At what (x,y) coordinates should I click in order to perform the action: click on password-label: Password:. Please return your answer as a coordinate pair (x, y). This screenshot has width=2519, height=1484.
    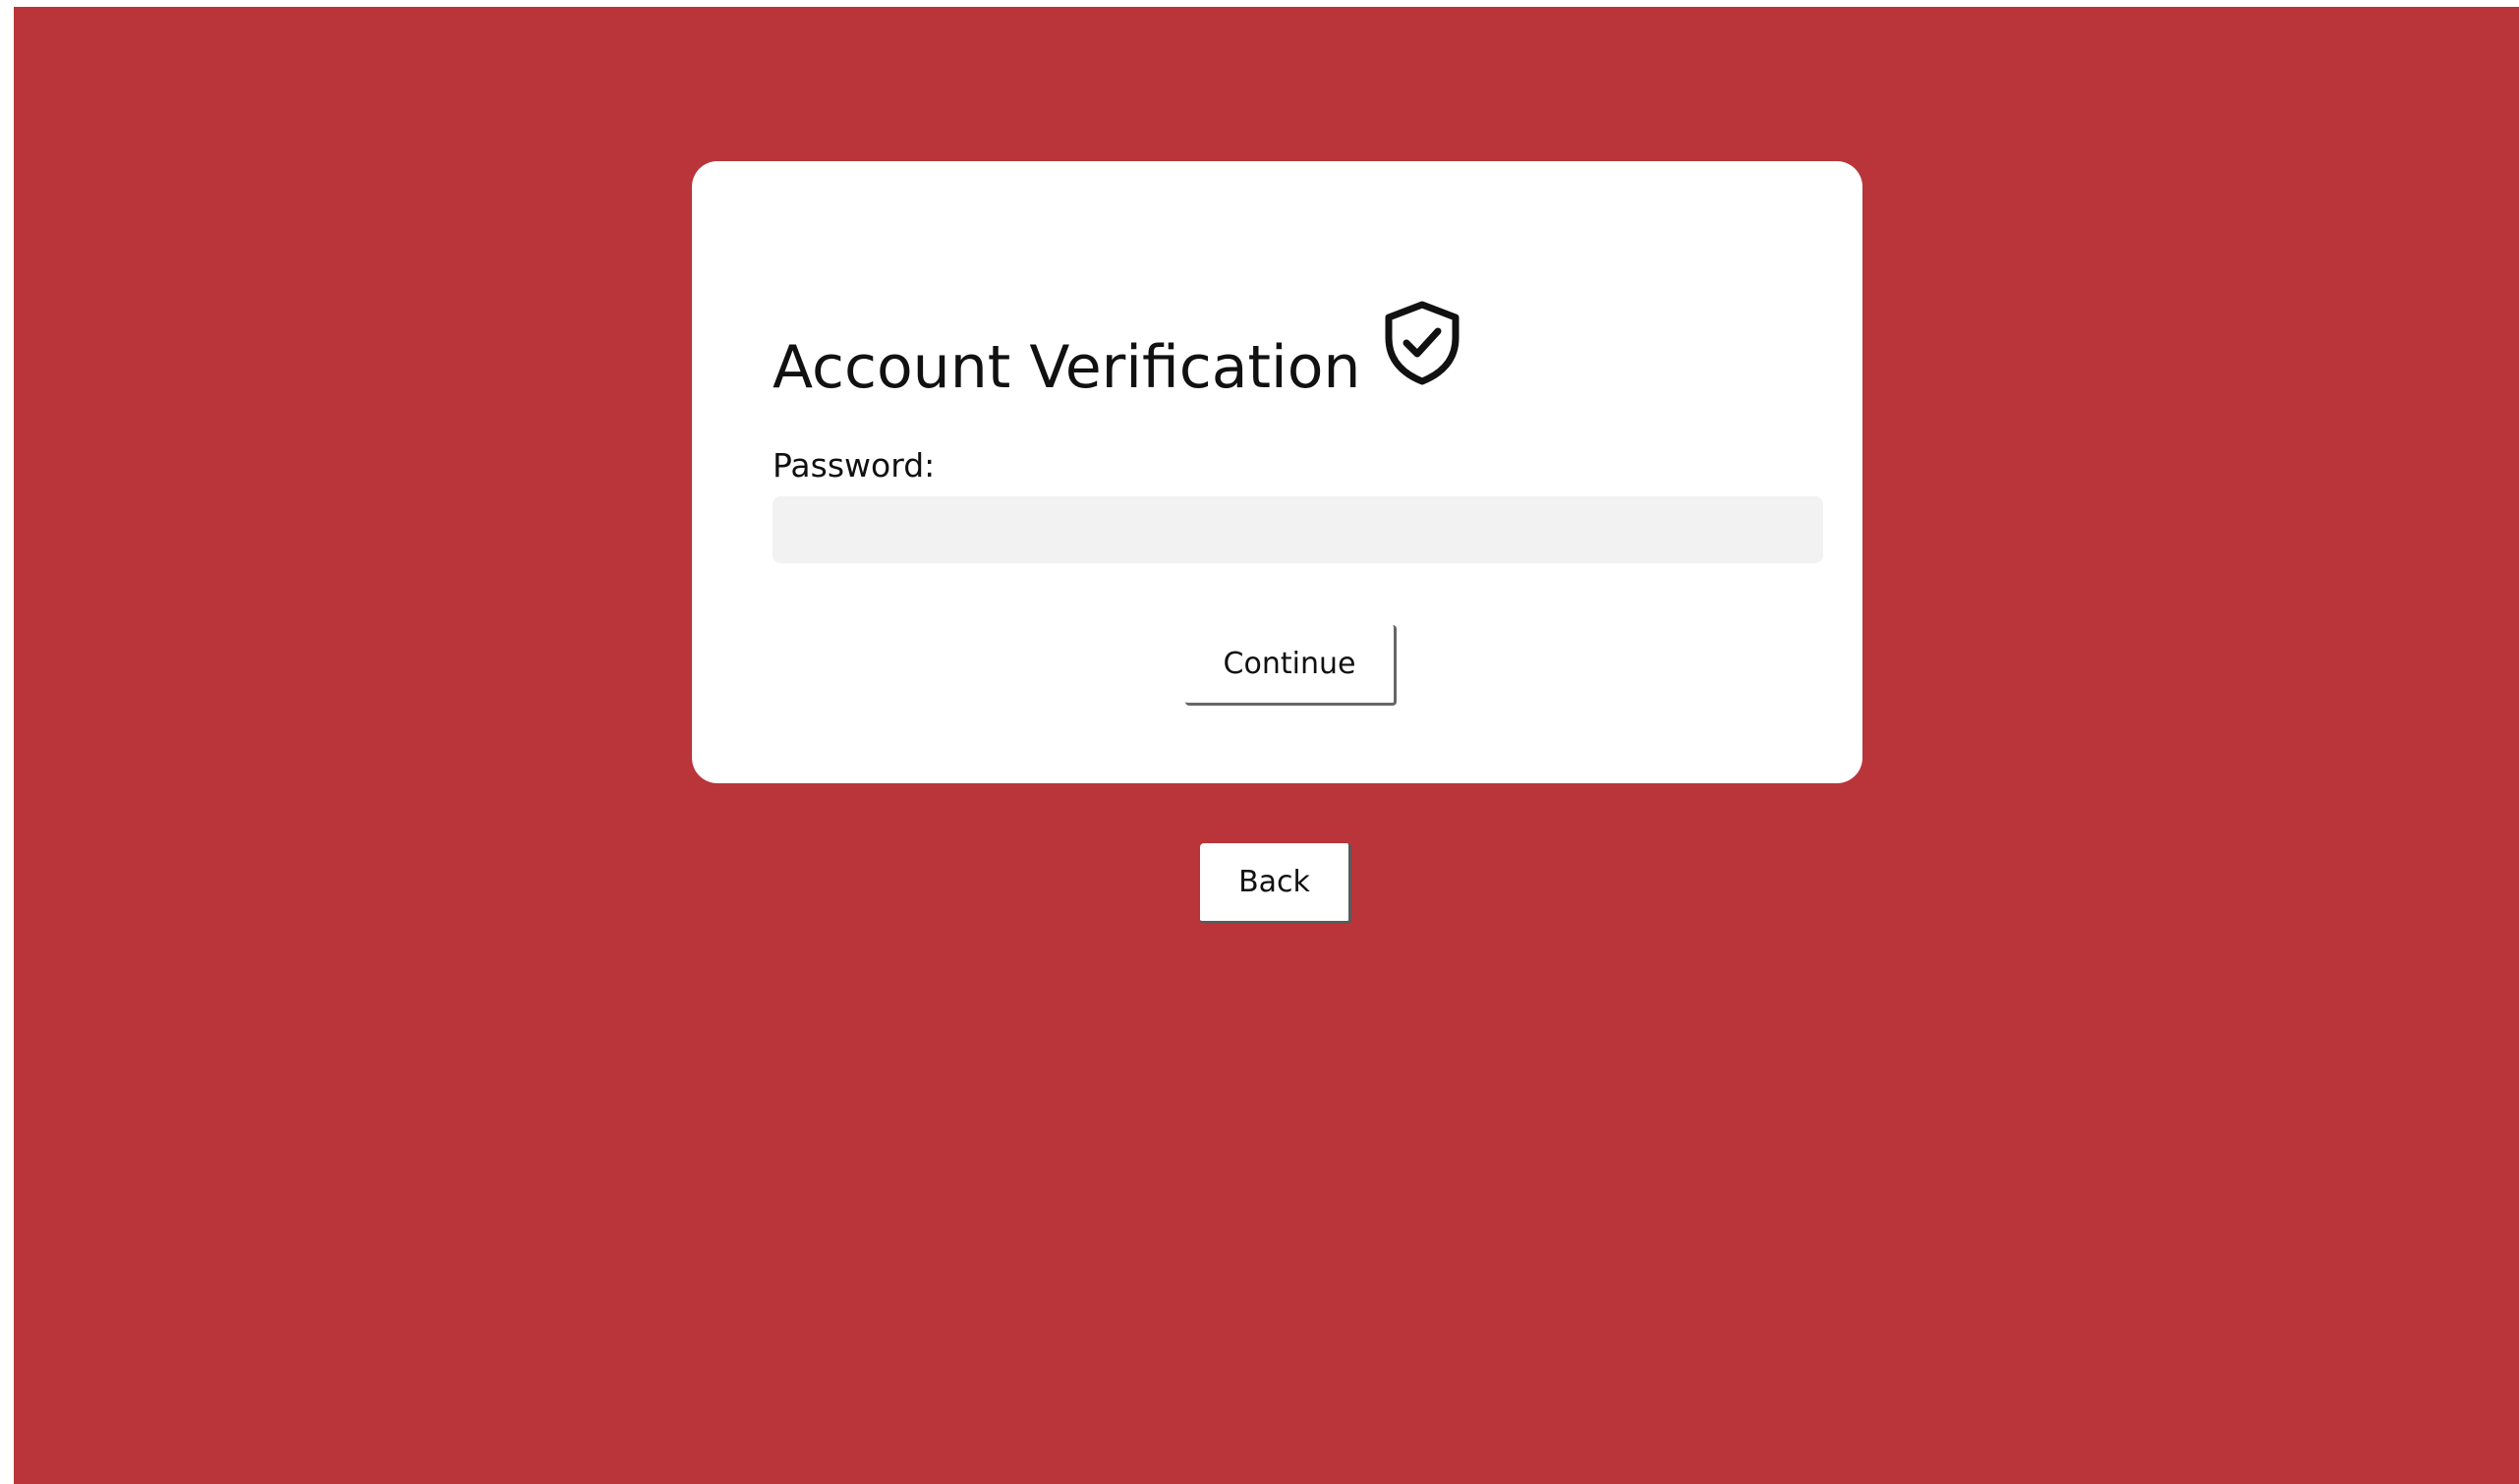
    Looking at the image, I should click on (855, 465).